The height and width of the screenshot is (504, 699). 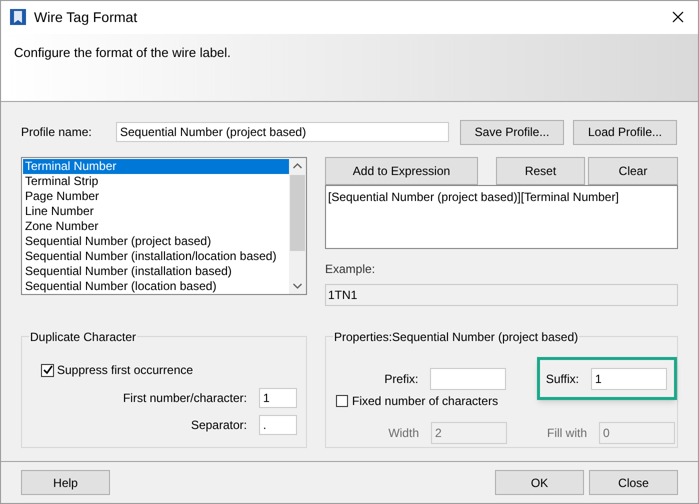 What do you see at coordinates (278, 398) in the screenshot?
I see `first-number-field: 1` at bounding box center [278, 398].